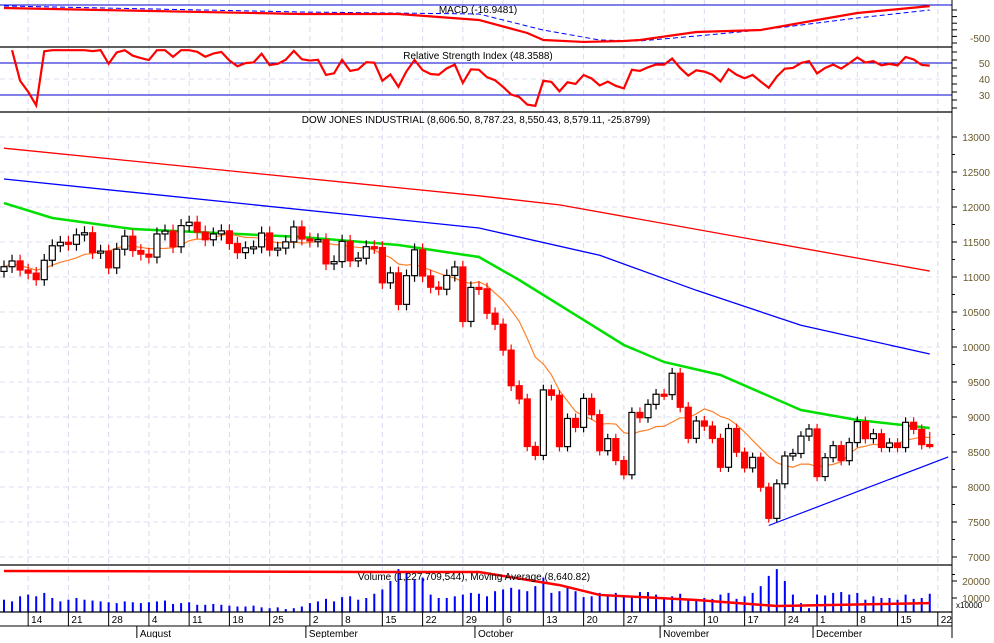 This screenshot has width=994, height=643. I want to click on rsi-tick-label: 50, so click(985, 64).